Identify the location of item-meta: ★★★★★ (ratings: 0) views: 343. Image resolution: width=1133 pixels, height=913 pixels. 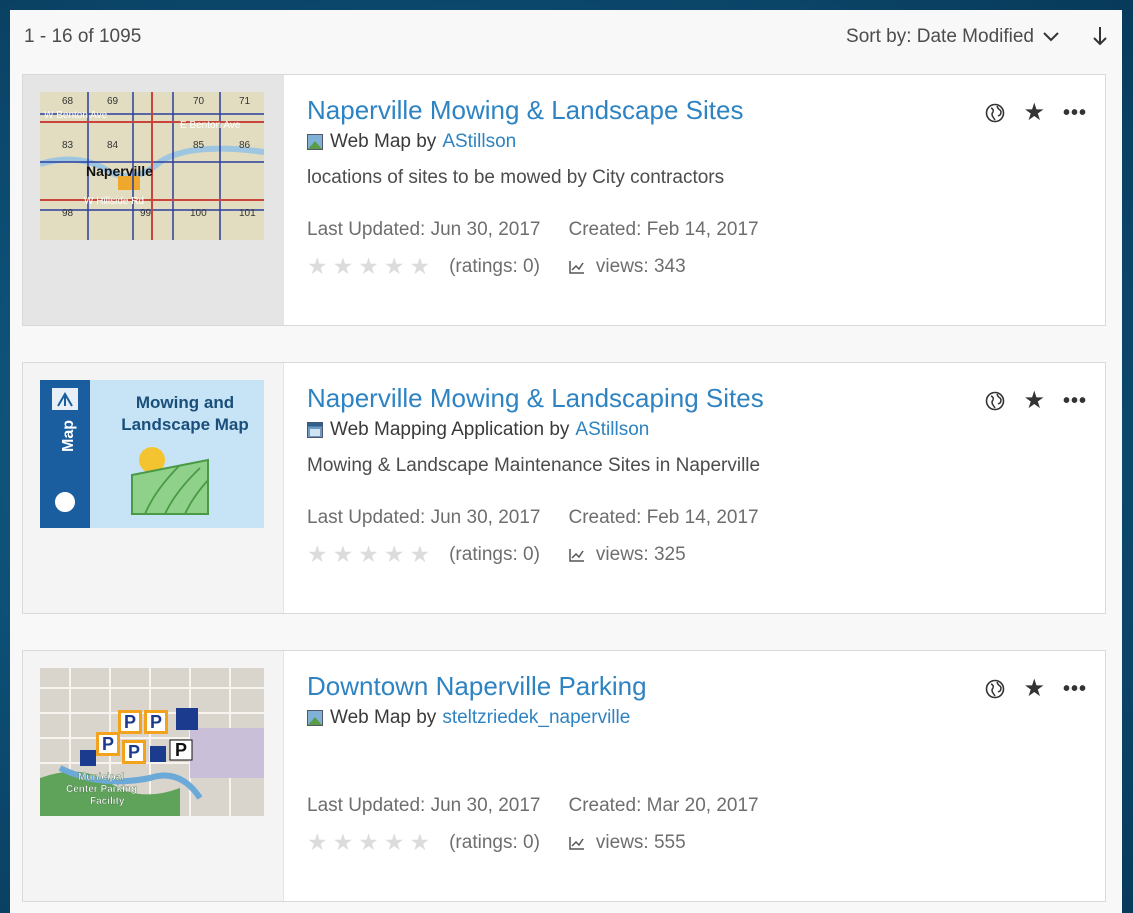
(701, 266).